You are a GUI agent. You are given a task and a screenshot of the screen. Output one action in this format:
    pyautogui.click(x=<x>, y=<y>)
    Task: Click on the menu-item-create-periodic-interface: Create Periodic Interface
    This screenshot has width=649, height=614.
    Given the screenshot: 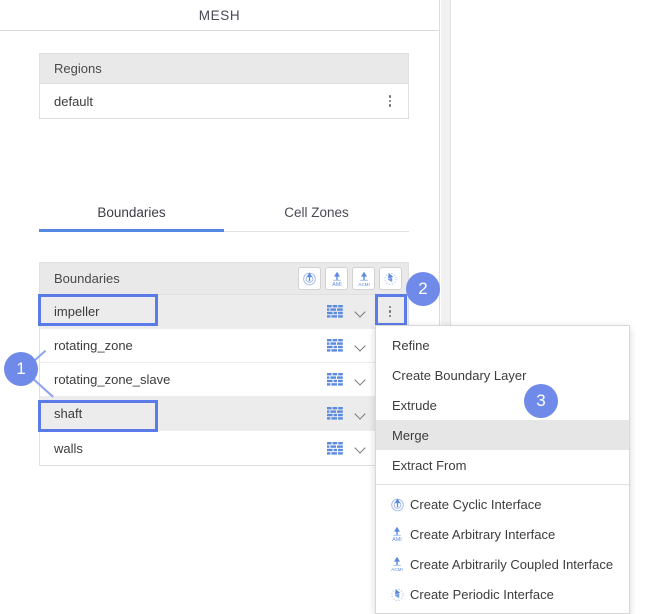 What is the action you would take?
    pyautogui.click(x=502, y=594)
    